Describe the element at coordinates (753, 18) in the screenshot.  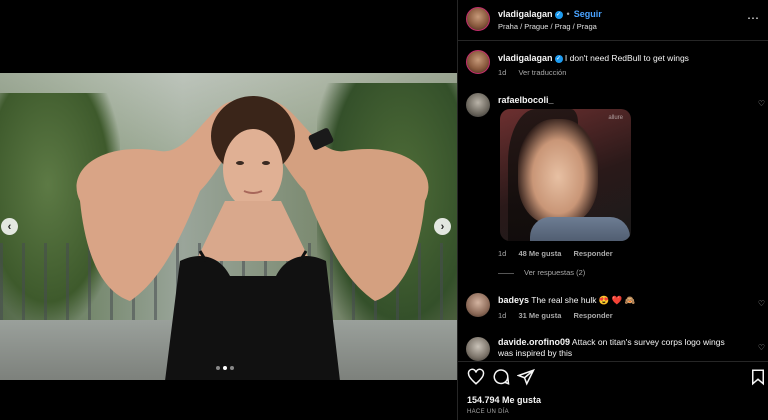
I see `more-options-icon: ⋯` at that location.